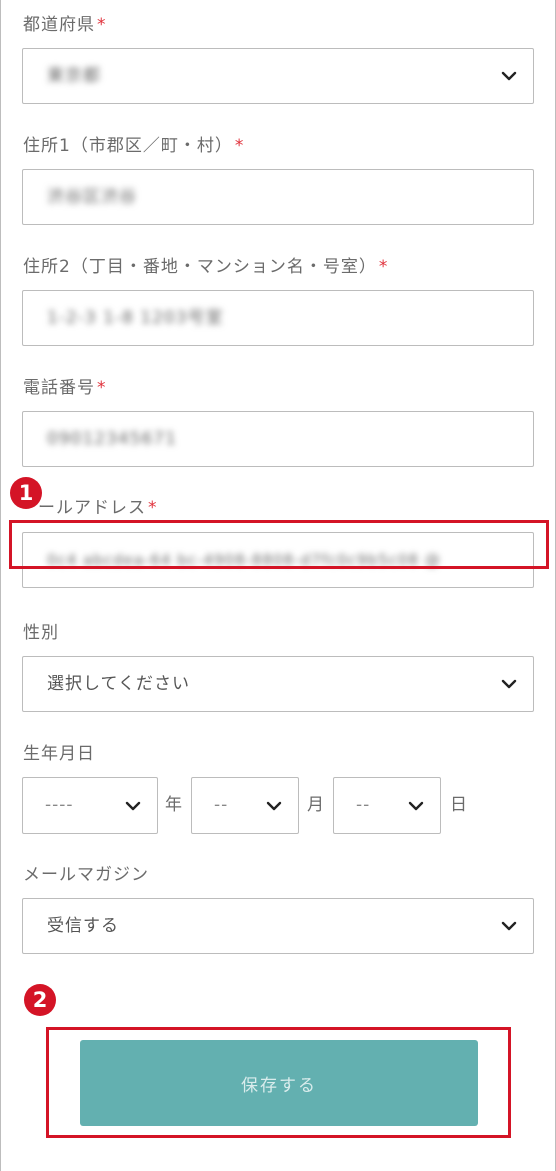 The height and width of the screenshot is (1171, 556). Describe the element at coordinates (278, 926) in the screenshot. I see `newsletter-select: 受信する` at that location.